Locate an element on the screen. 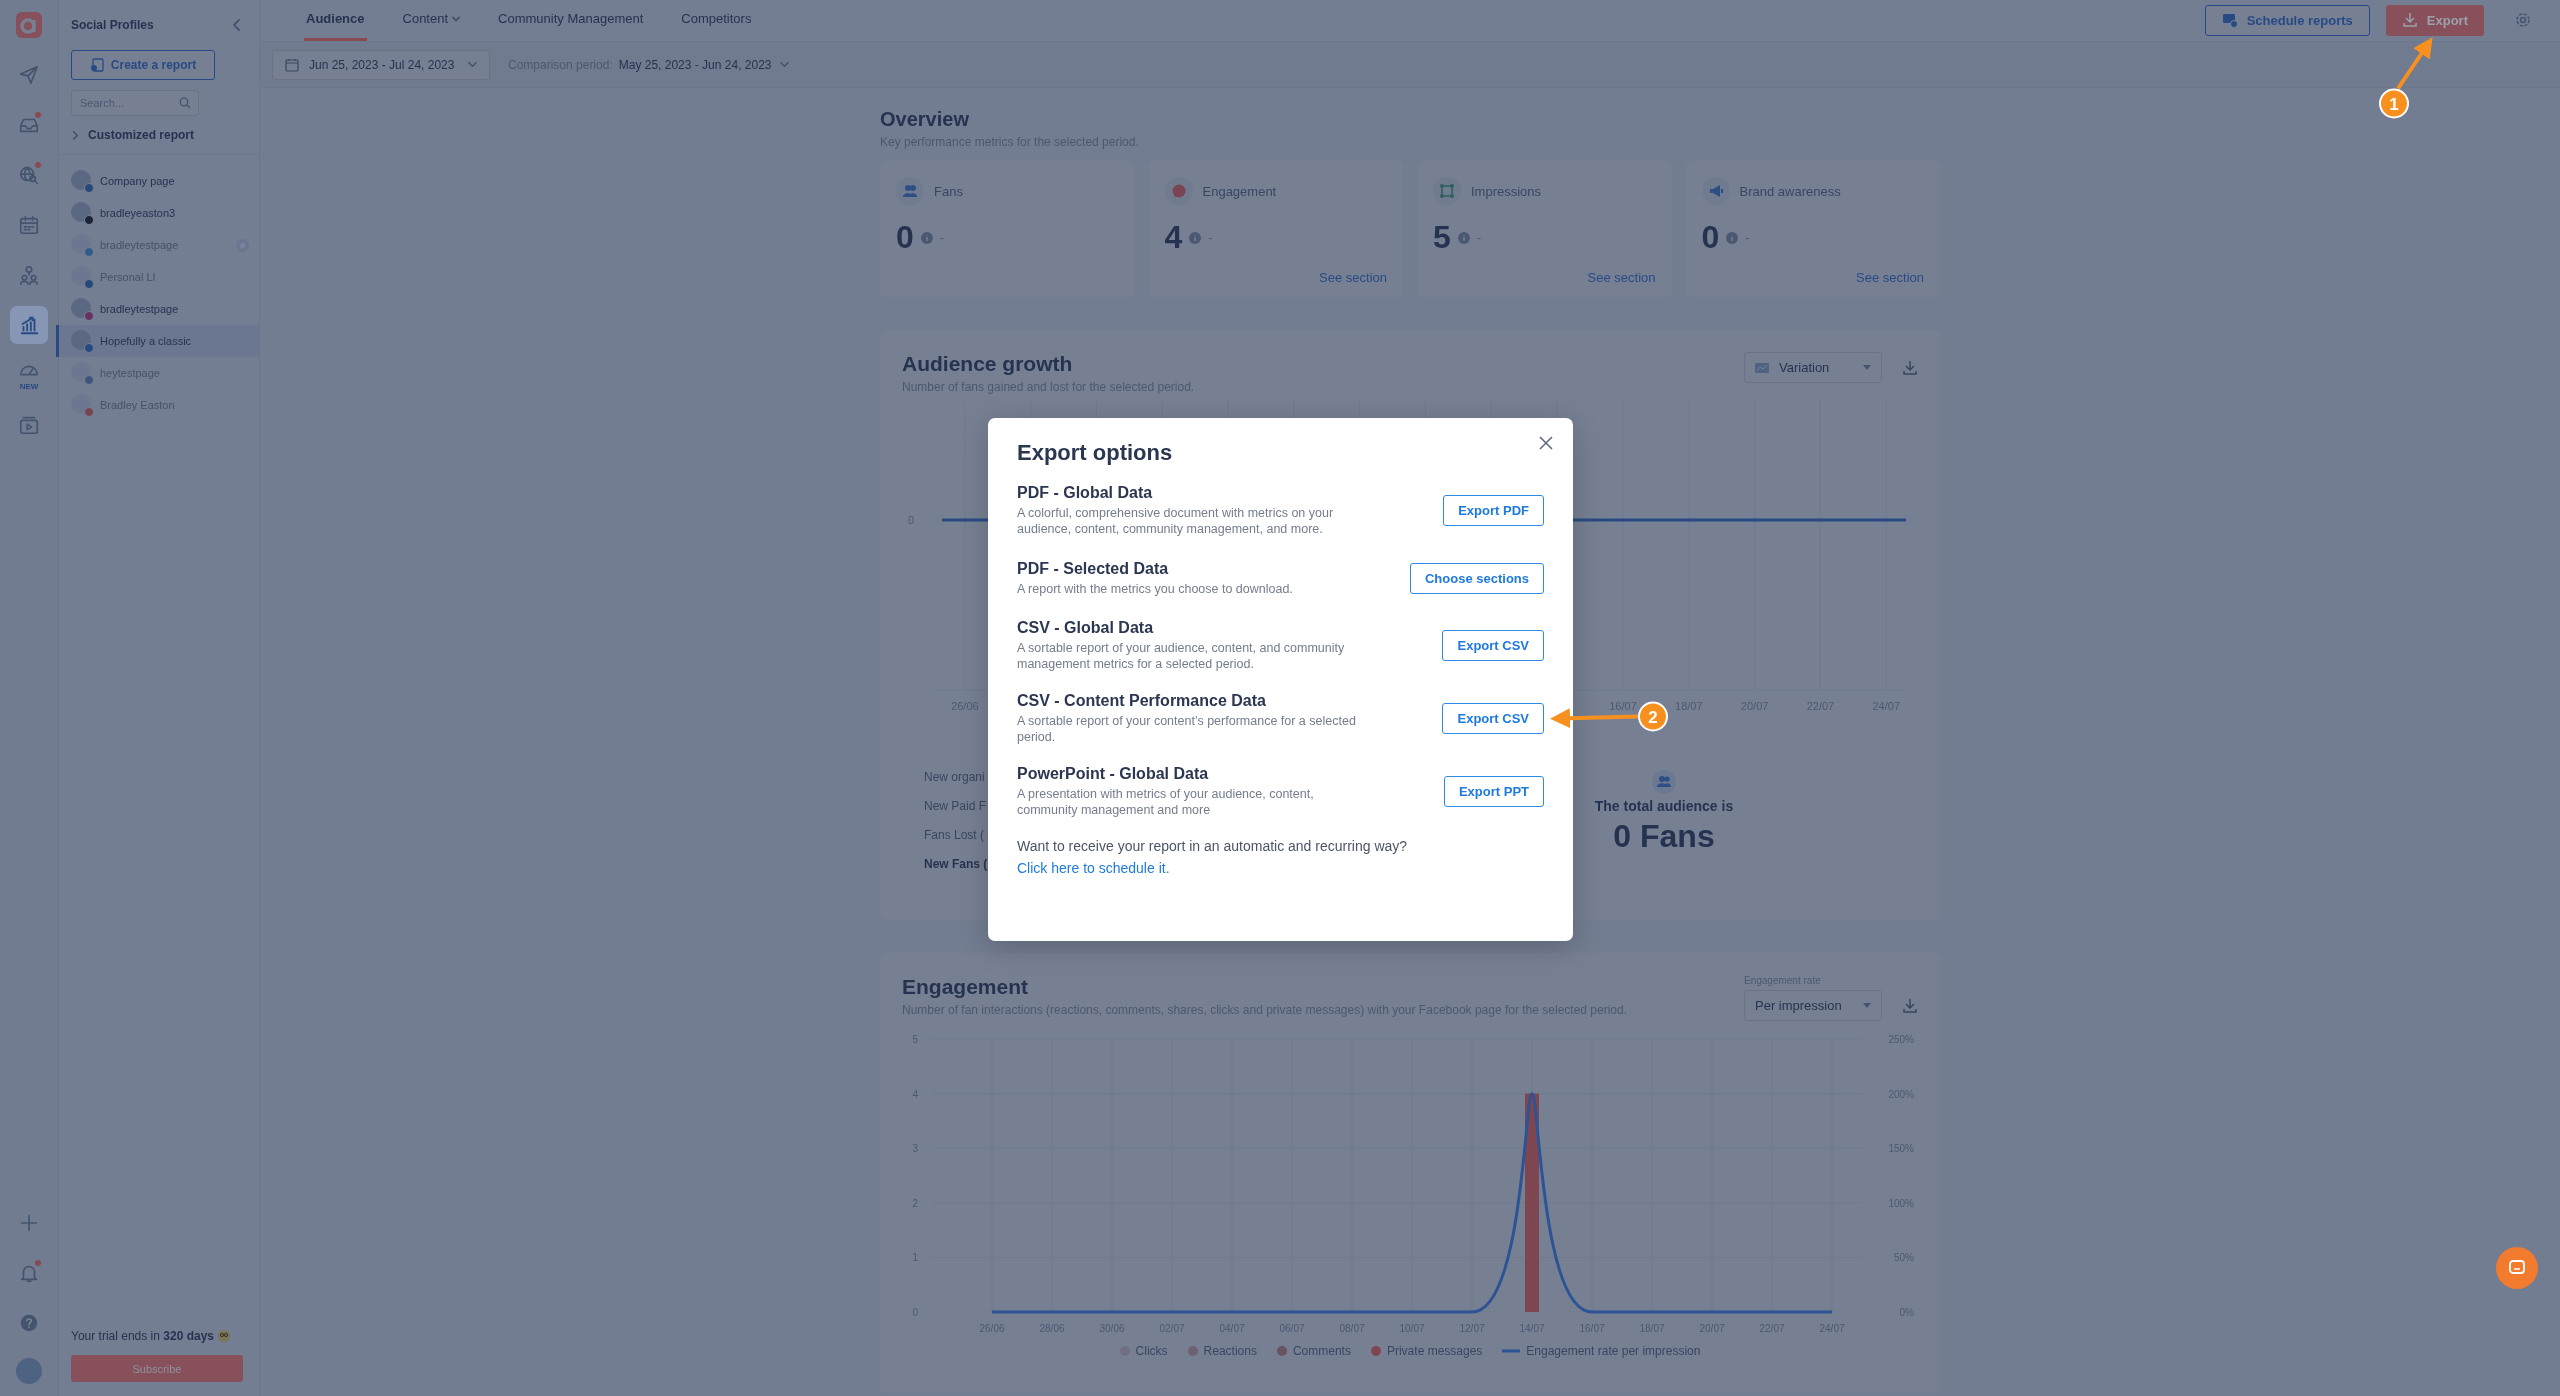 The image size is (2560, 1396). schedule-link: Click here to schedule it. is located at coordinates (1093, 868).